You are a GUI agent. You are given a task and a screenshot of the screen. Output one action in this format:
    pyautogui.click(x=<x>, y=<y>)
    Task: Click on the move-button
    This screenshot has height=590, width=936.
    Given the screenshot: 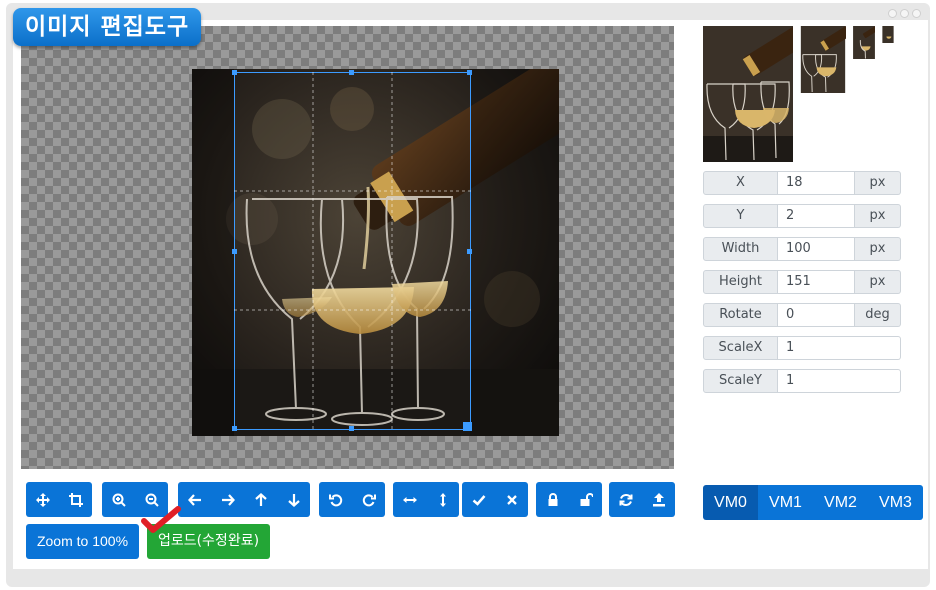 What is the action you would take?
    pyautogui.click(x=42, y=499)
    